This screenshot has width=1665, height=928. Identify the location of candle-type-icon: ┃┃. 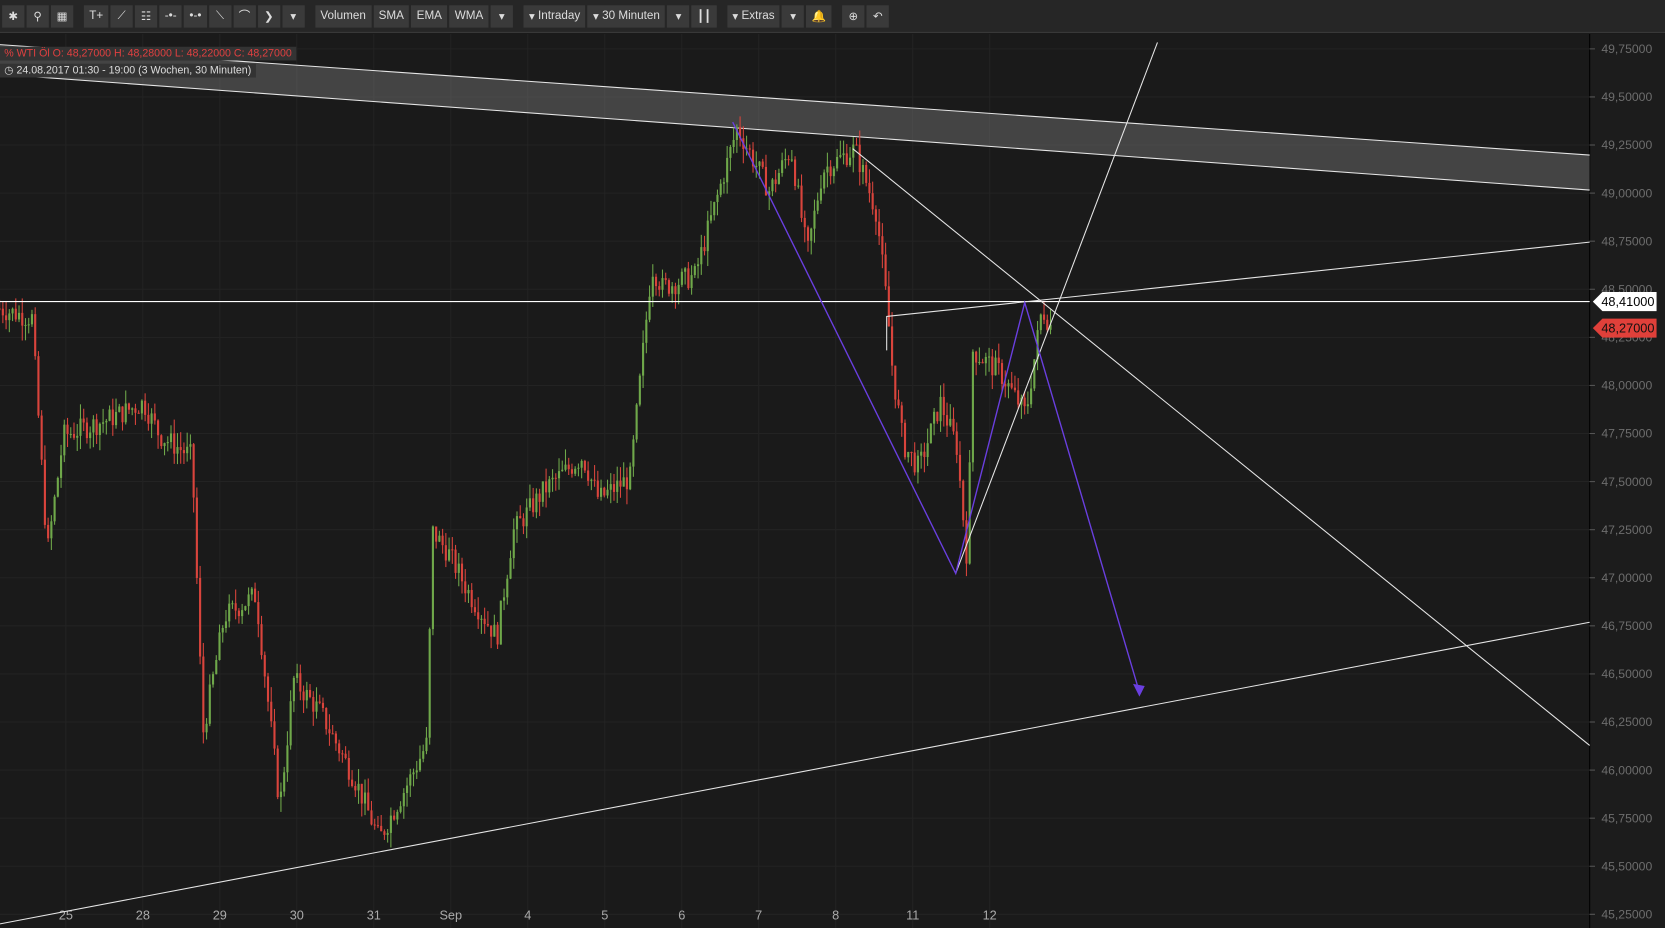
(704, 16).